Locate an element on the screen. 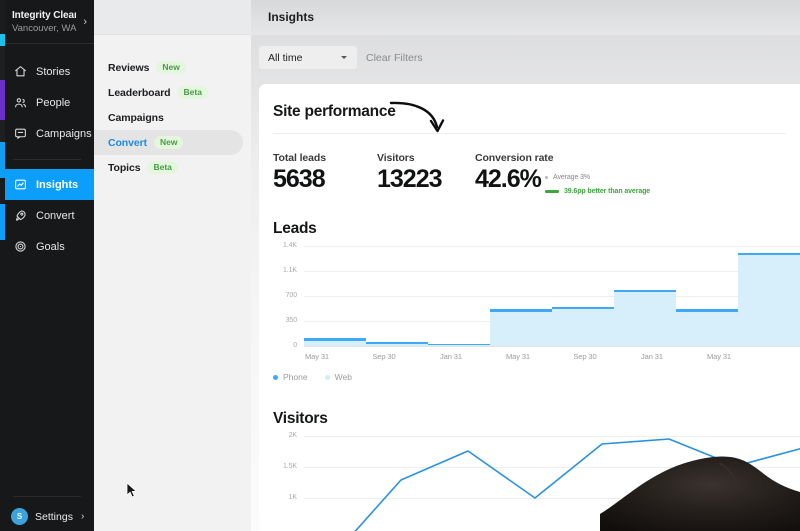  visitors-plot-area: 2K 1.5K 1K is located at coordinates (536, 481).